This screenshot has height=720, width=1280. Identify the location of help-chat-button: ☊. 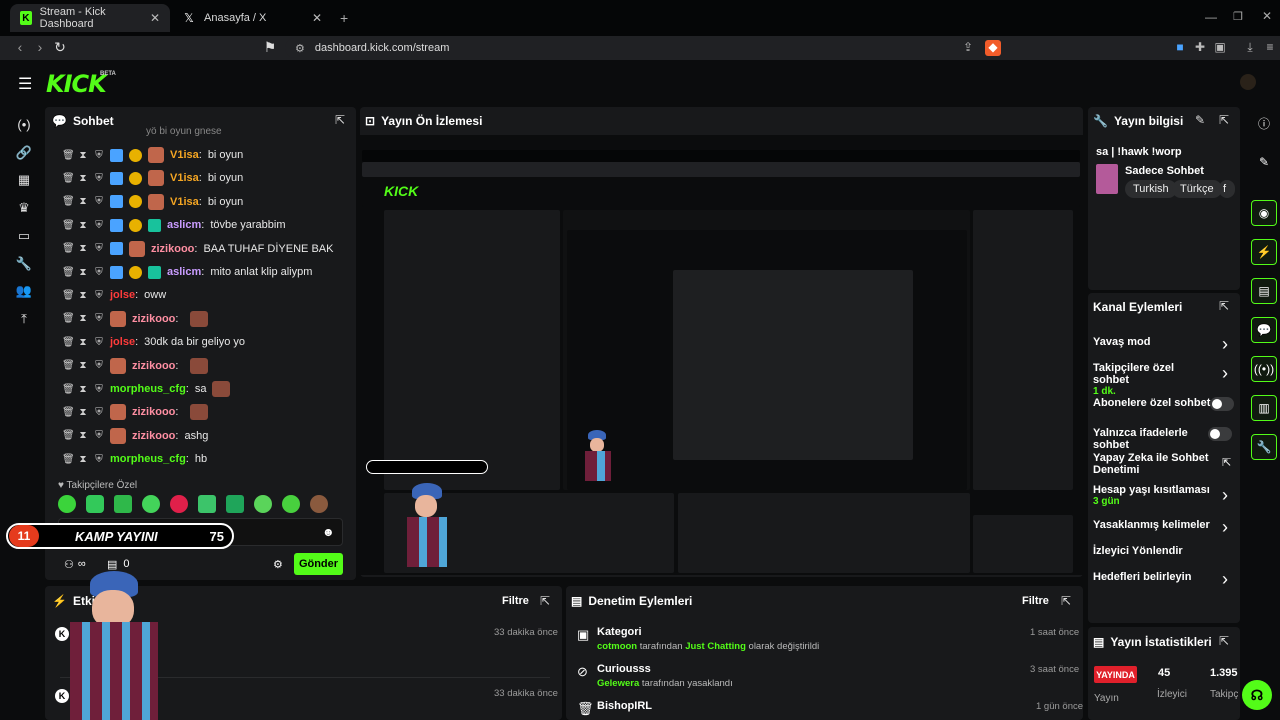
(1257, 695).